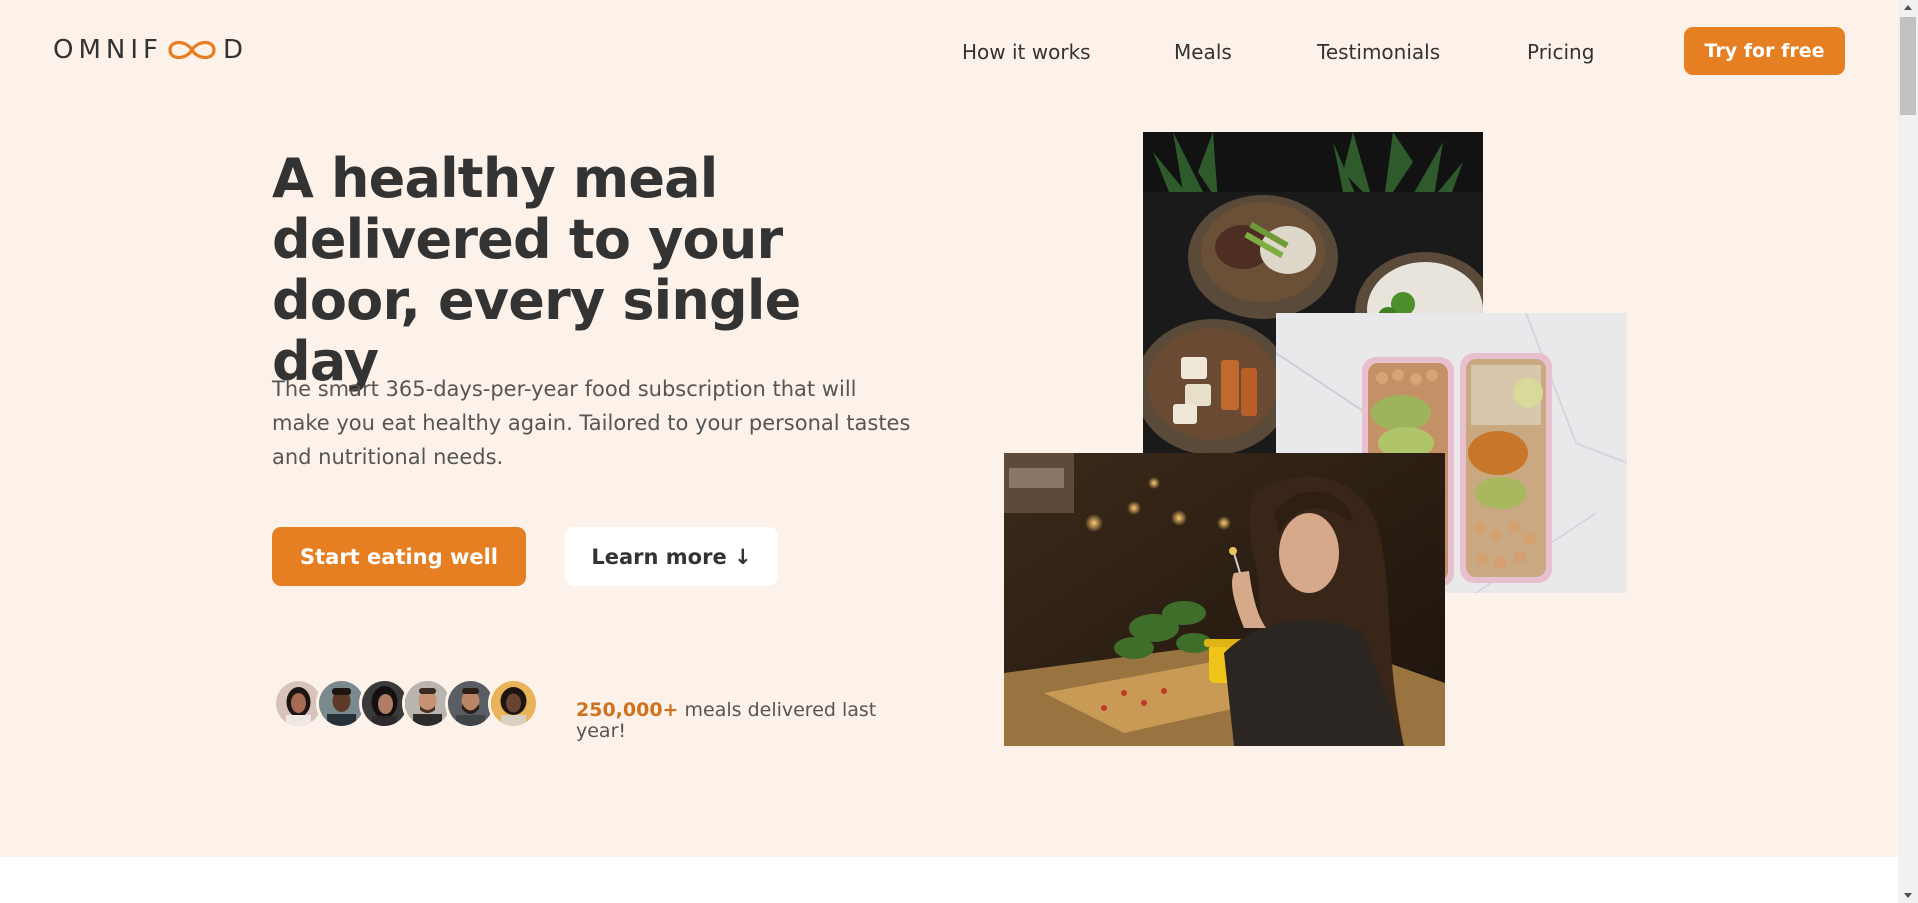  I want to click on omnifood-logo: OMNIF D, so click(150, 50).